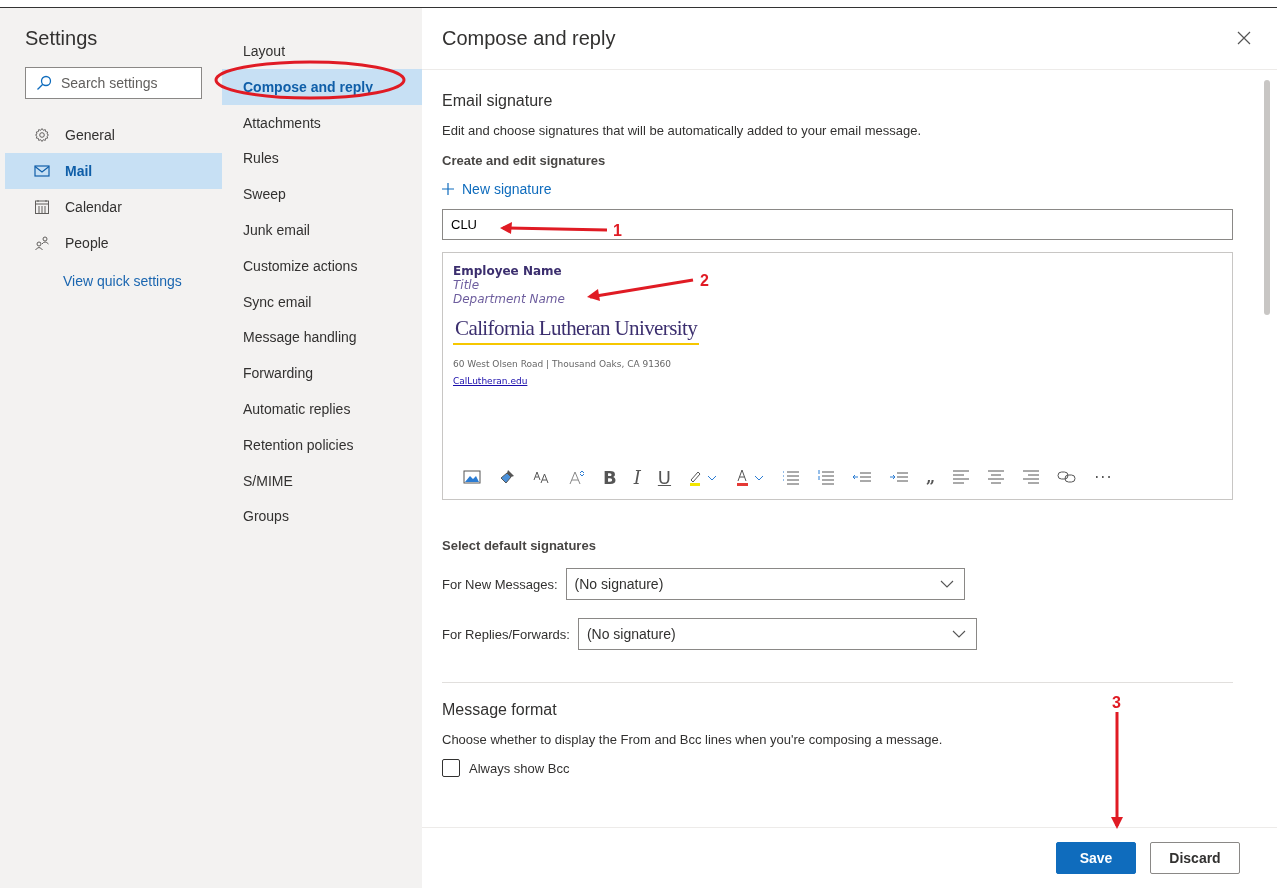 Image resolution: width=1277 pixels, height=888 pixels. Describe the element at coordinates (322, 230) in the screenshot. I see `settings-page-item: Junk email` at that location.